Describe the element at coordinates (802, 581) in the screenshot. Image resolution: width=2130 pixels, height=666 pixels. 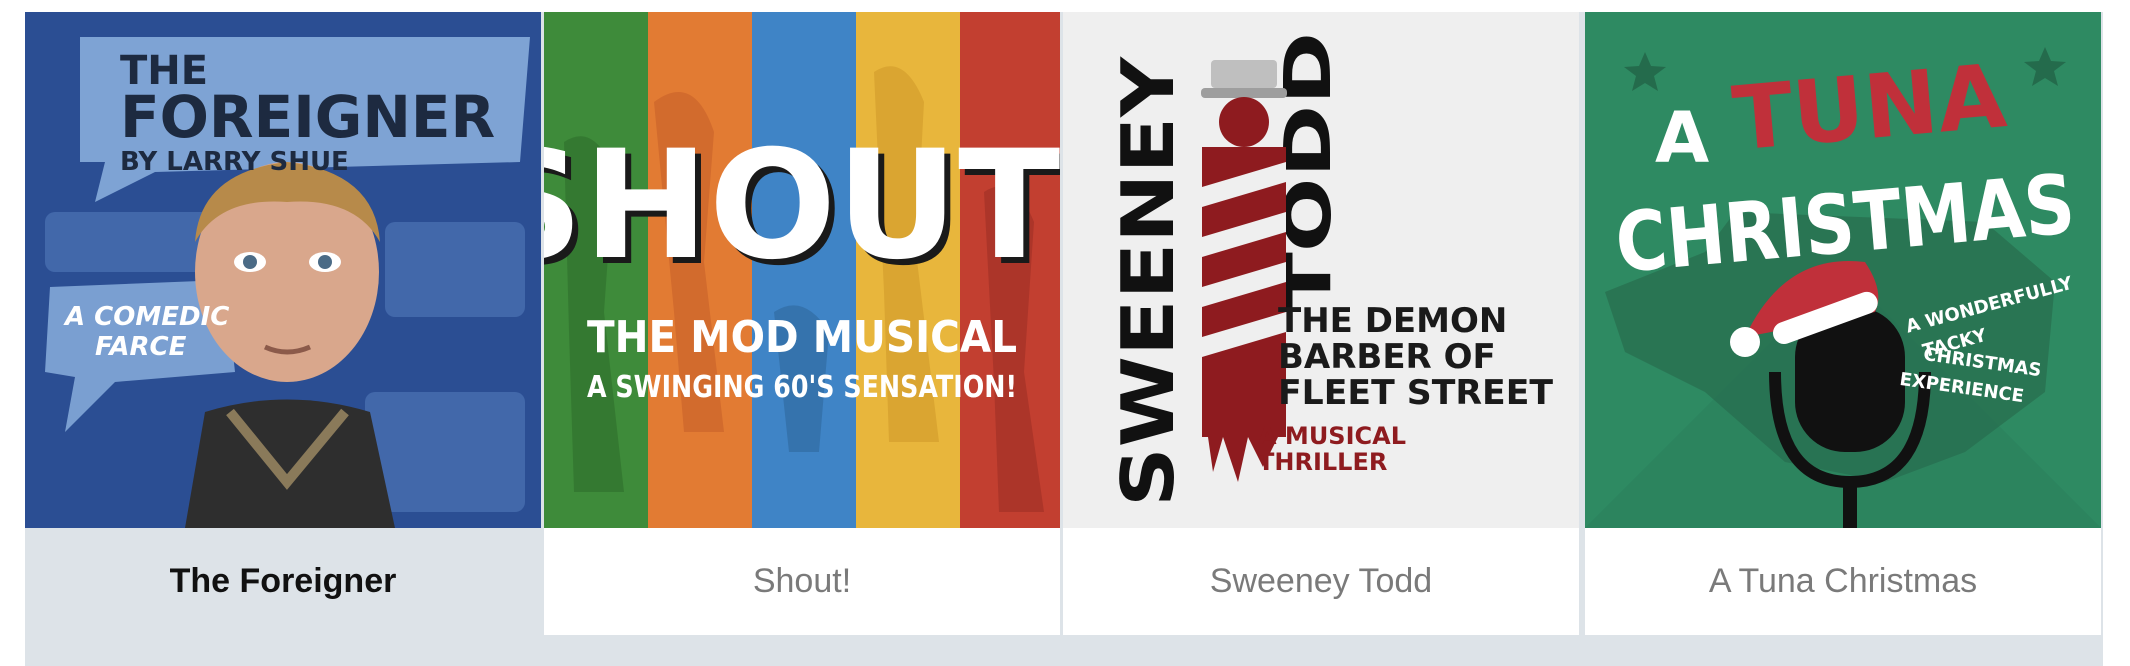
I see `show-title-label: Shout!` at that location.